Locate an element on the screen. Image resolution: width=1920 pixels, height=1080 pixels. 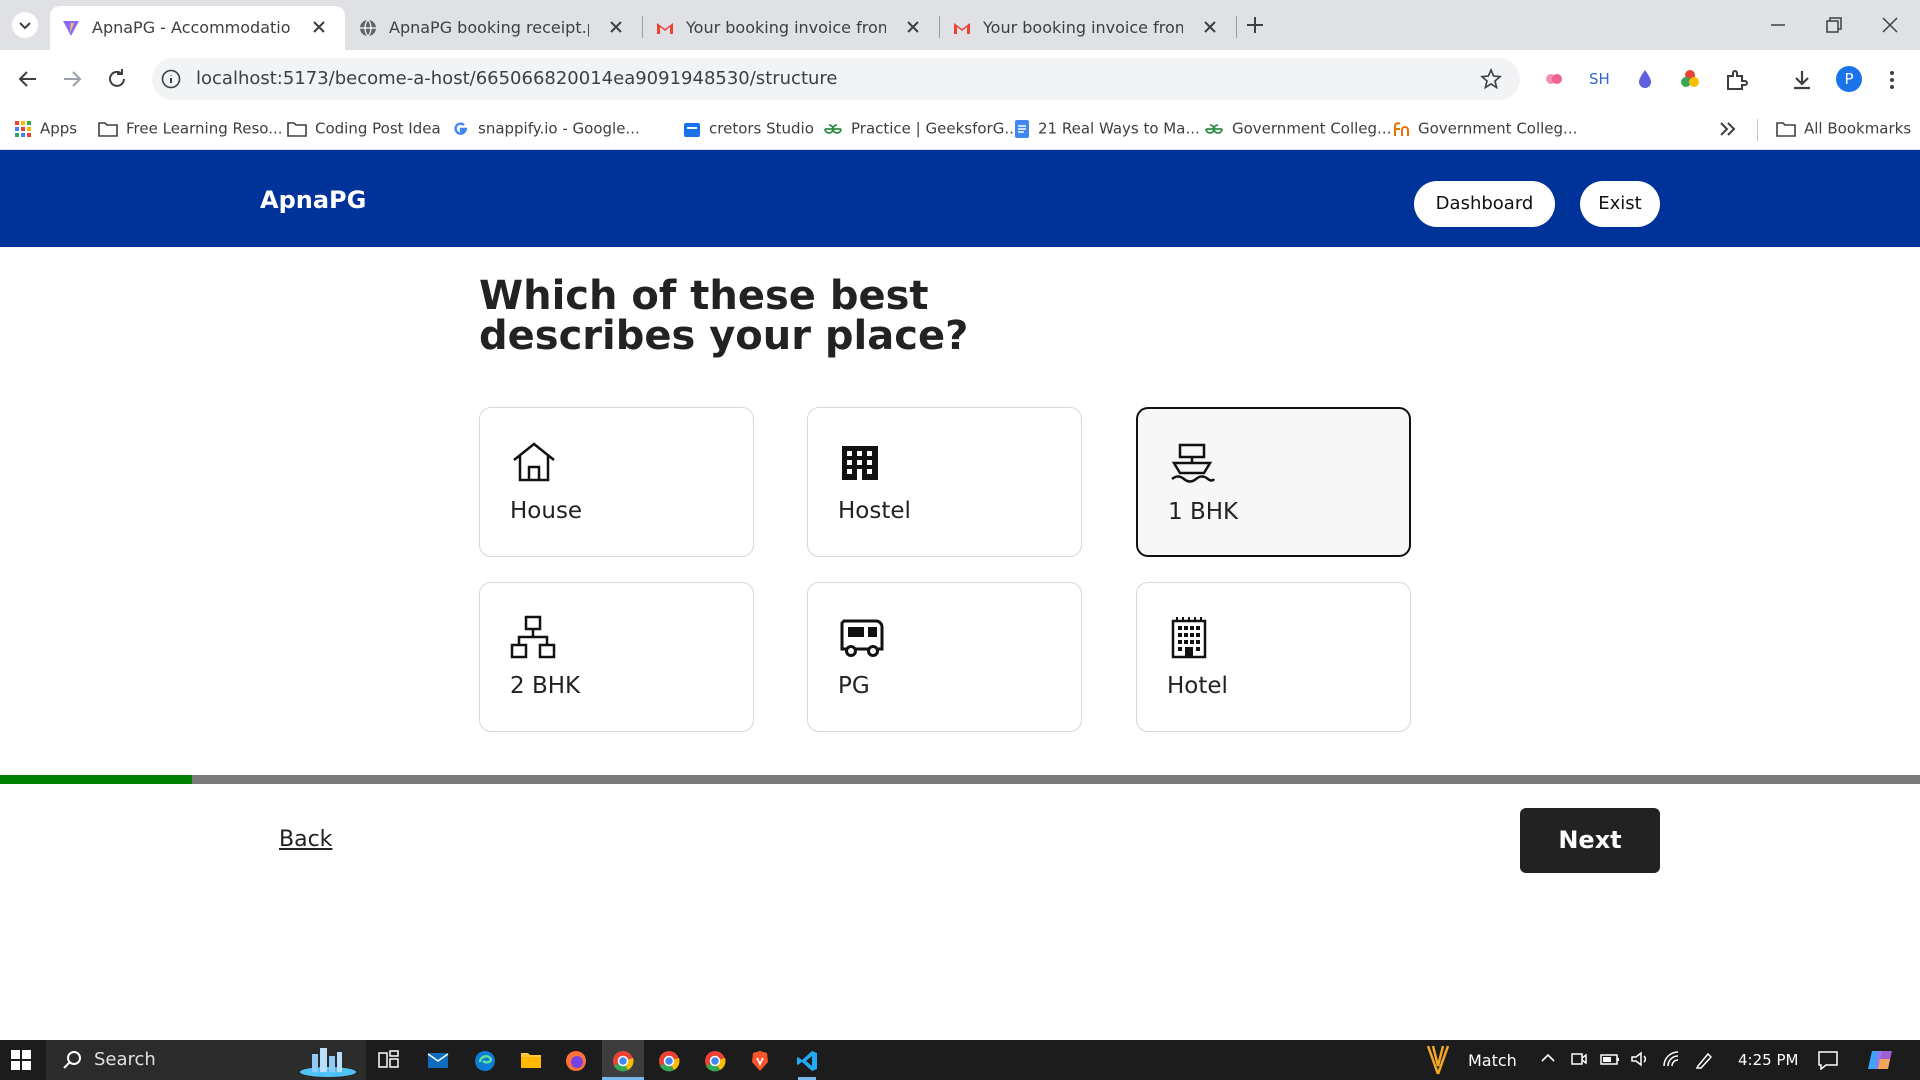
chevron-up-icon is located at coordinates (1548, 1058).